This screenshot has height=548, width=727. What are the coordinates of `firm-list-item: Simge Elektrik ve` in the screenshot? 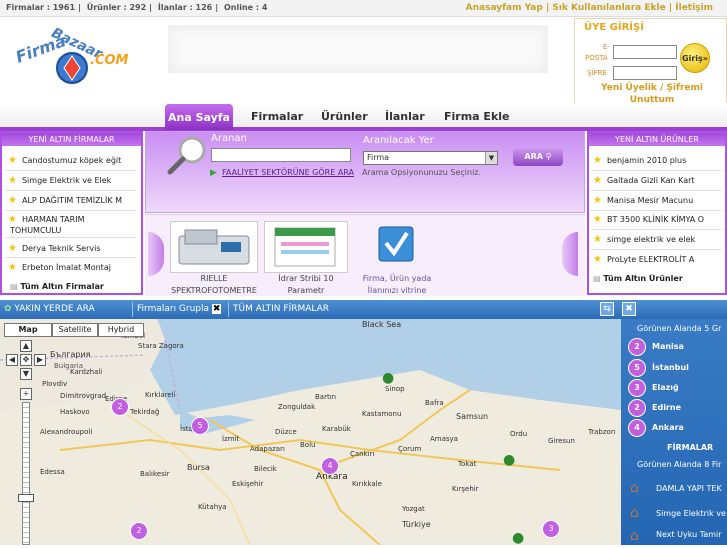 It's located at (691, 518).